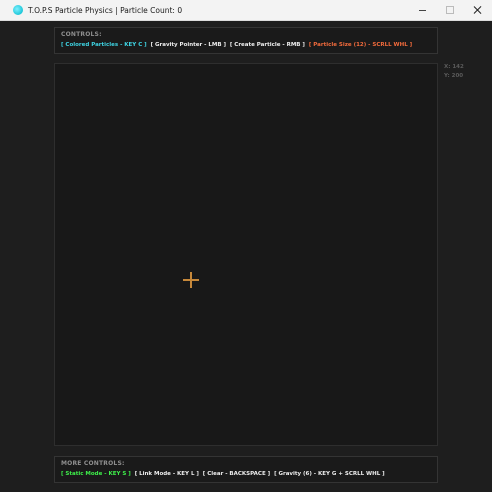  I want to click on close-button, so click(478, 10).